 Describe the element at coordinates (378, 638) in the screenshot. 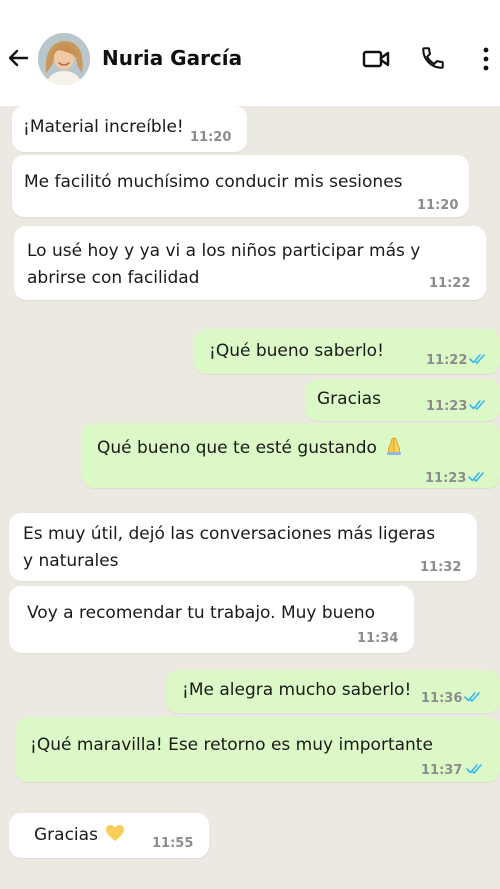

I see `message-time: 11:34` at that location.